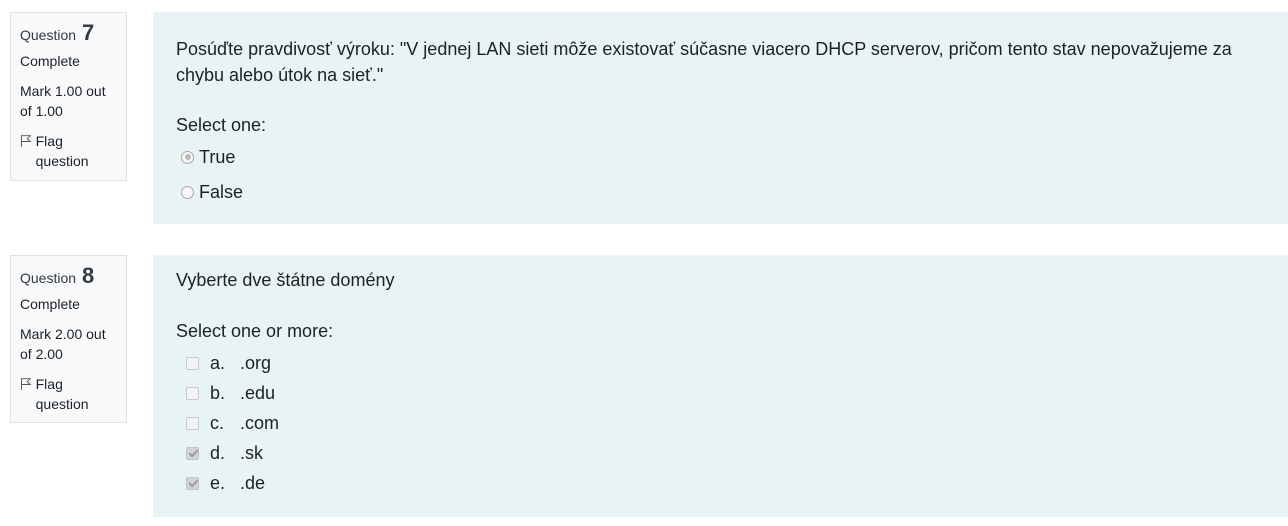 Image resolution: width=1288 pixels, height=526 pixels. What do you see at coordinates (192, 363) in the screenshot?
I see `checkbox-a` at bounding box center [192, 363].